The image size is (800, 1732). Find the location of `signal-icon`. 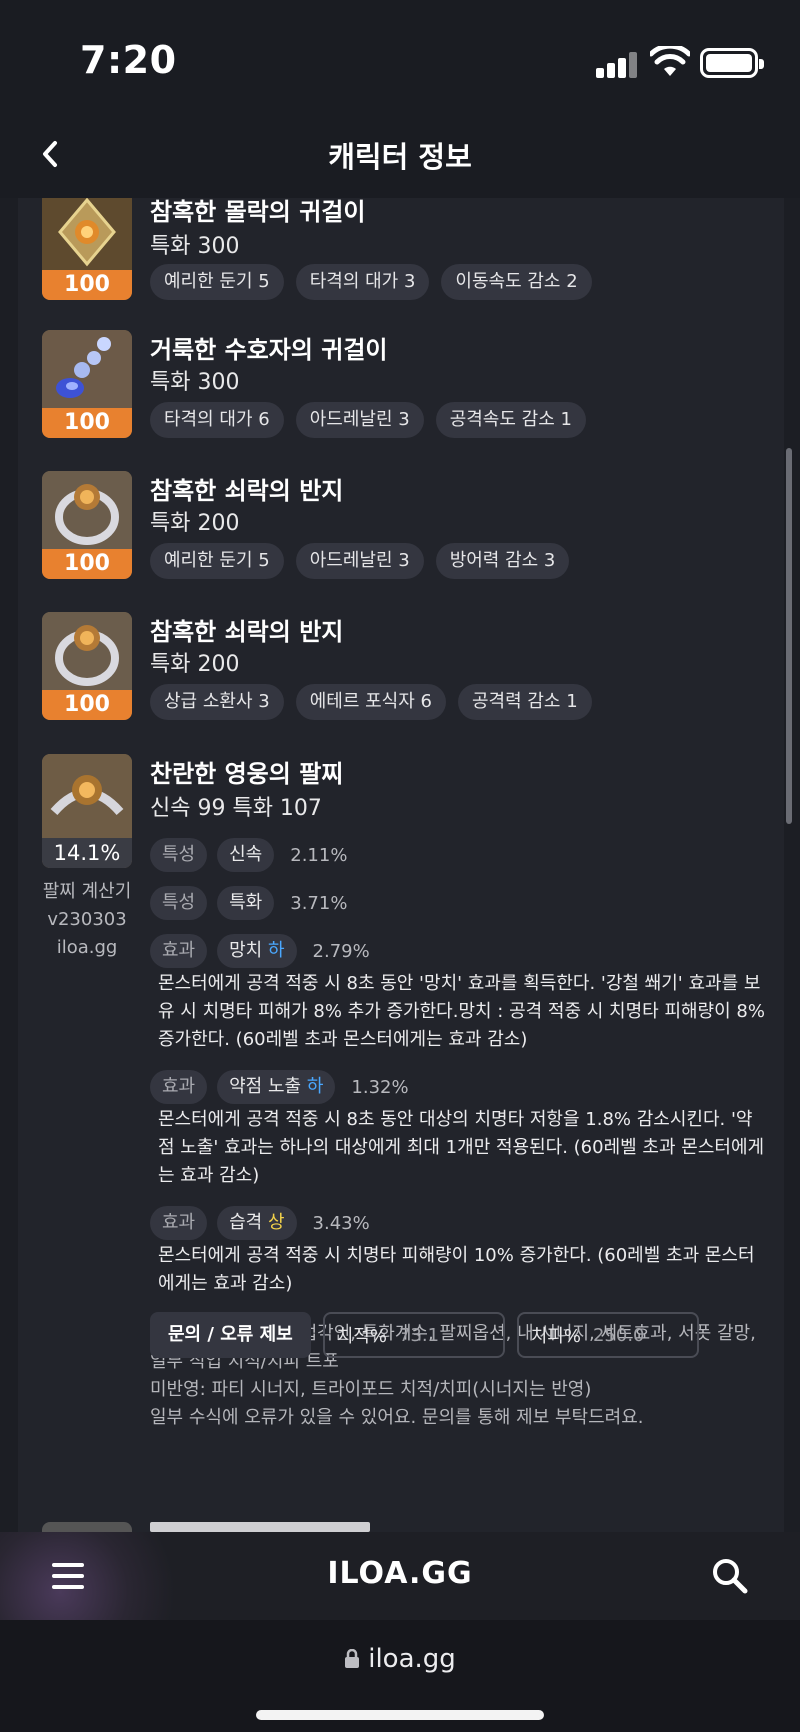

signal-icon is located at coordinates (617, 65).